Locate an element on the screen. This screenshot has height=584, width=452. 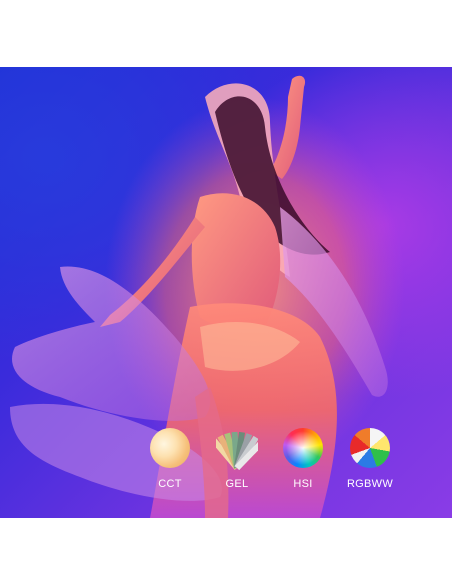
hsi-color-wheel-icon is located at coordinates (303, 448).